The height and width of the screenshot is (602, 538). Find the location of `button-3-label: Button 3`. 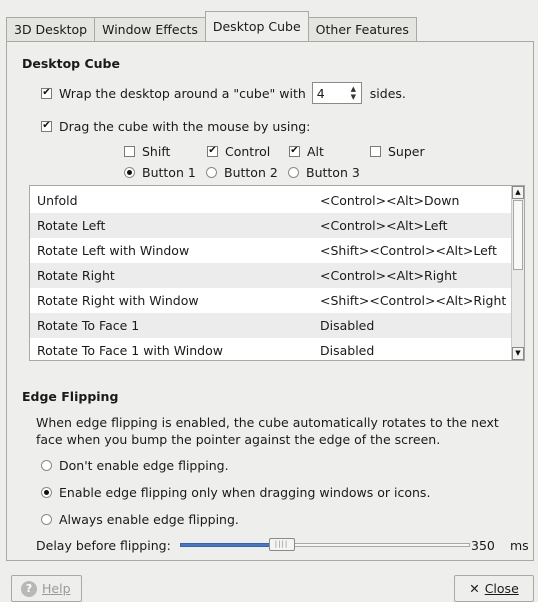

button-3-label: Button 3 is located at coordinates (333, 172).